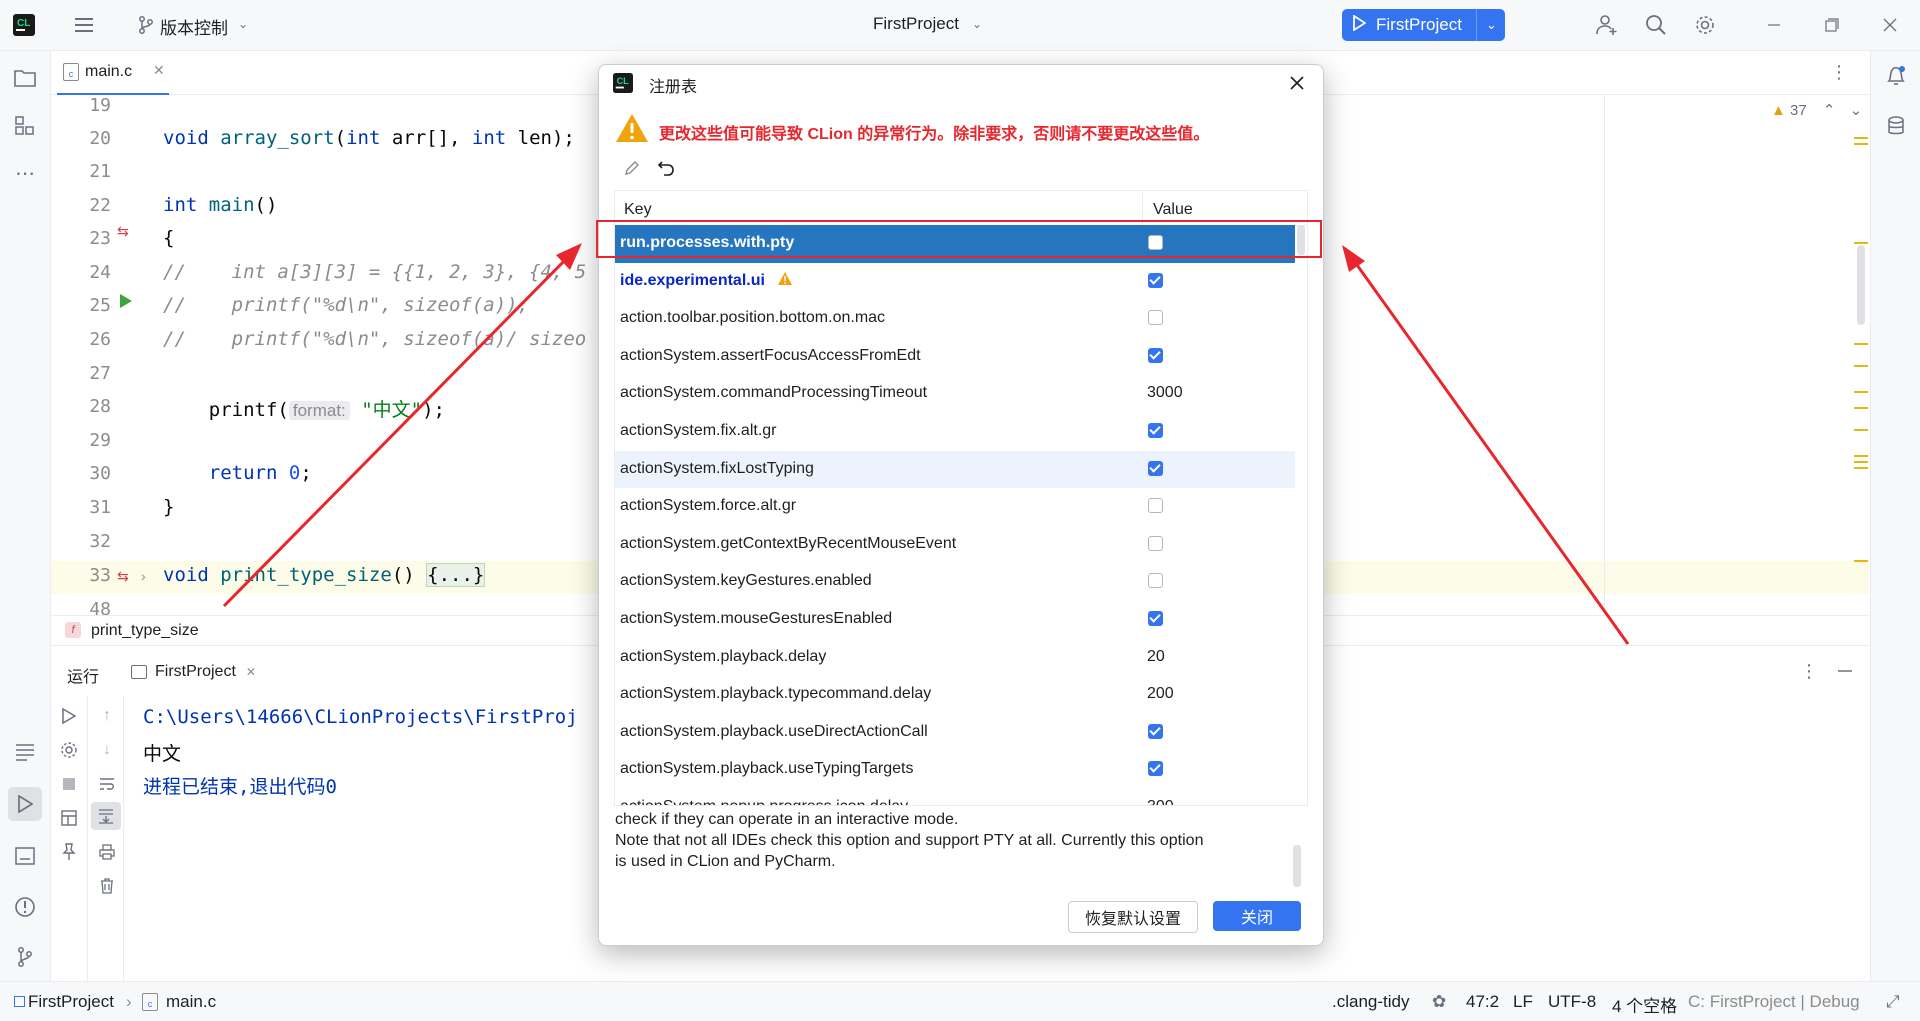 The height and width of the screenshot is (1021, 1920). I want to click on annotation-arrowhead-right, so click(1353, 258).